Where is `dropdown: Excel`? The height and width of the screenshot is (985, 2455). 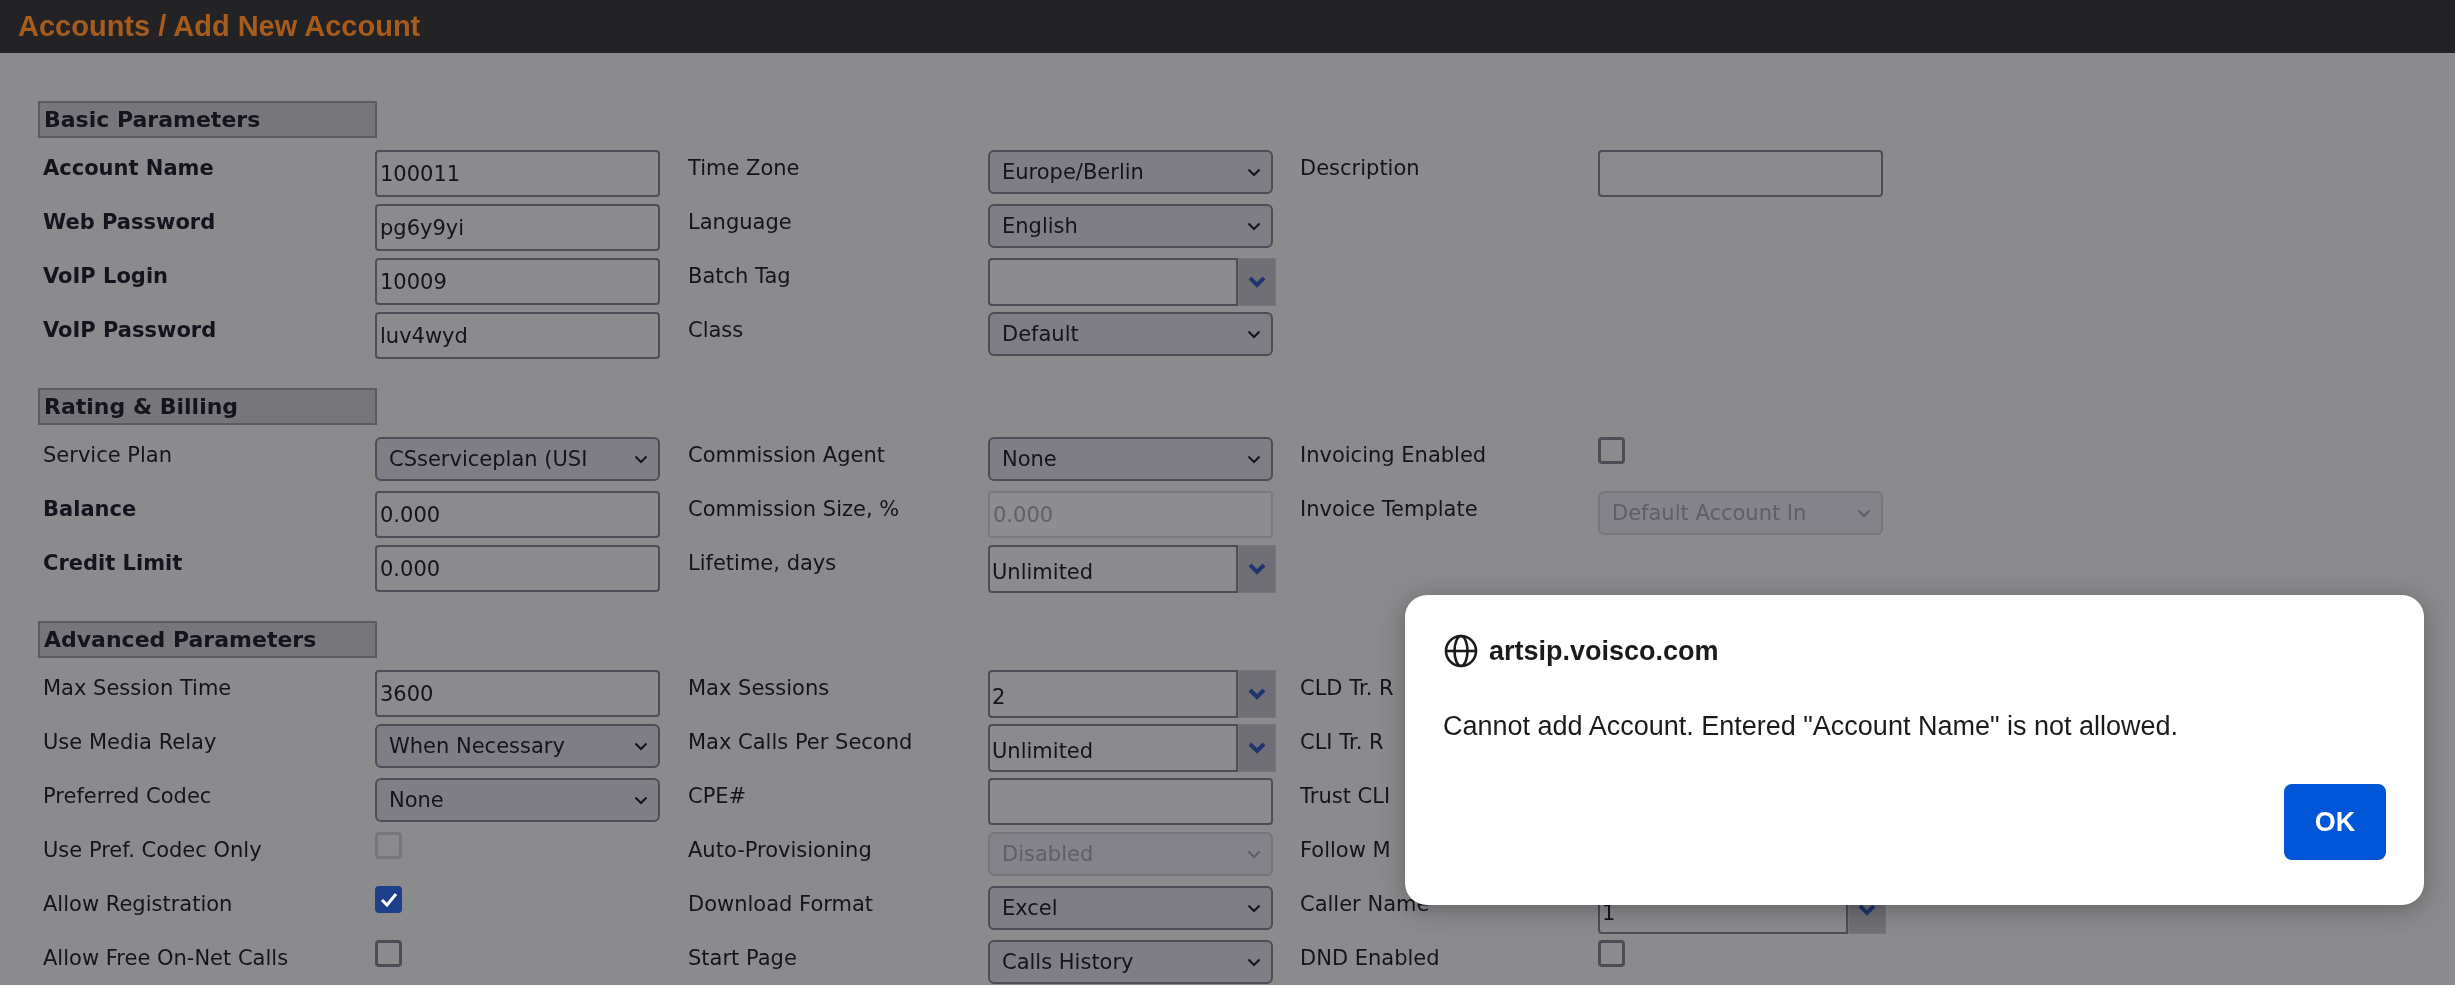
dropdown: Excel is located at coordinates (1130, 908).